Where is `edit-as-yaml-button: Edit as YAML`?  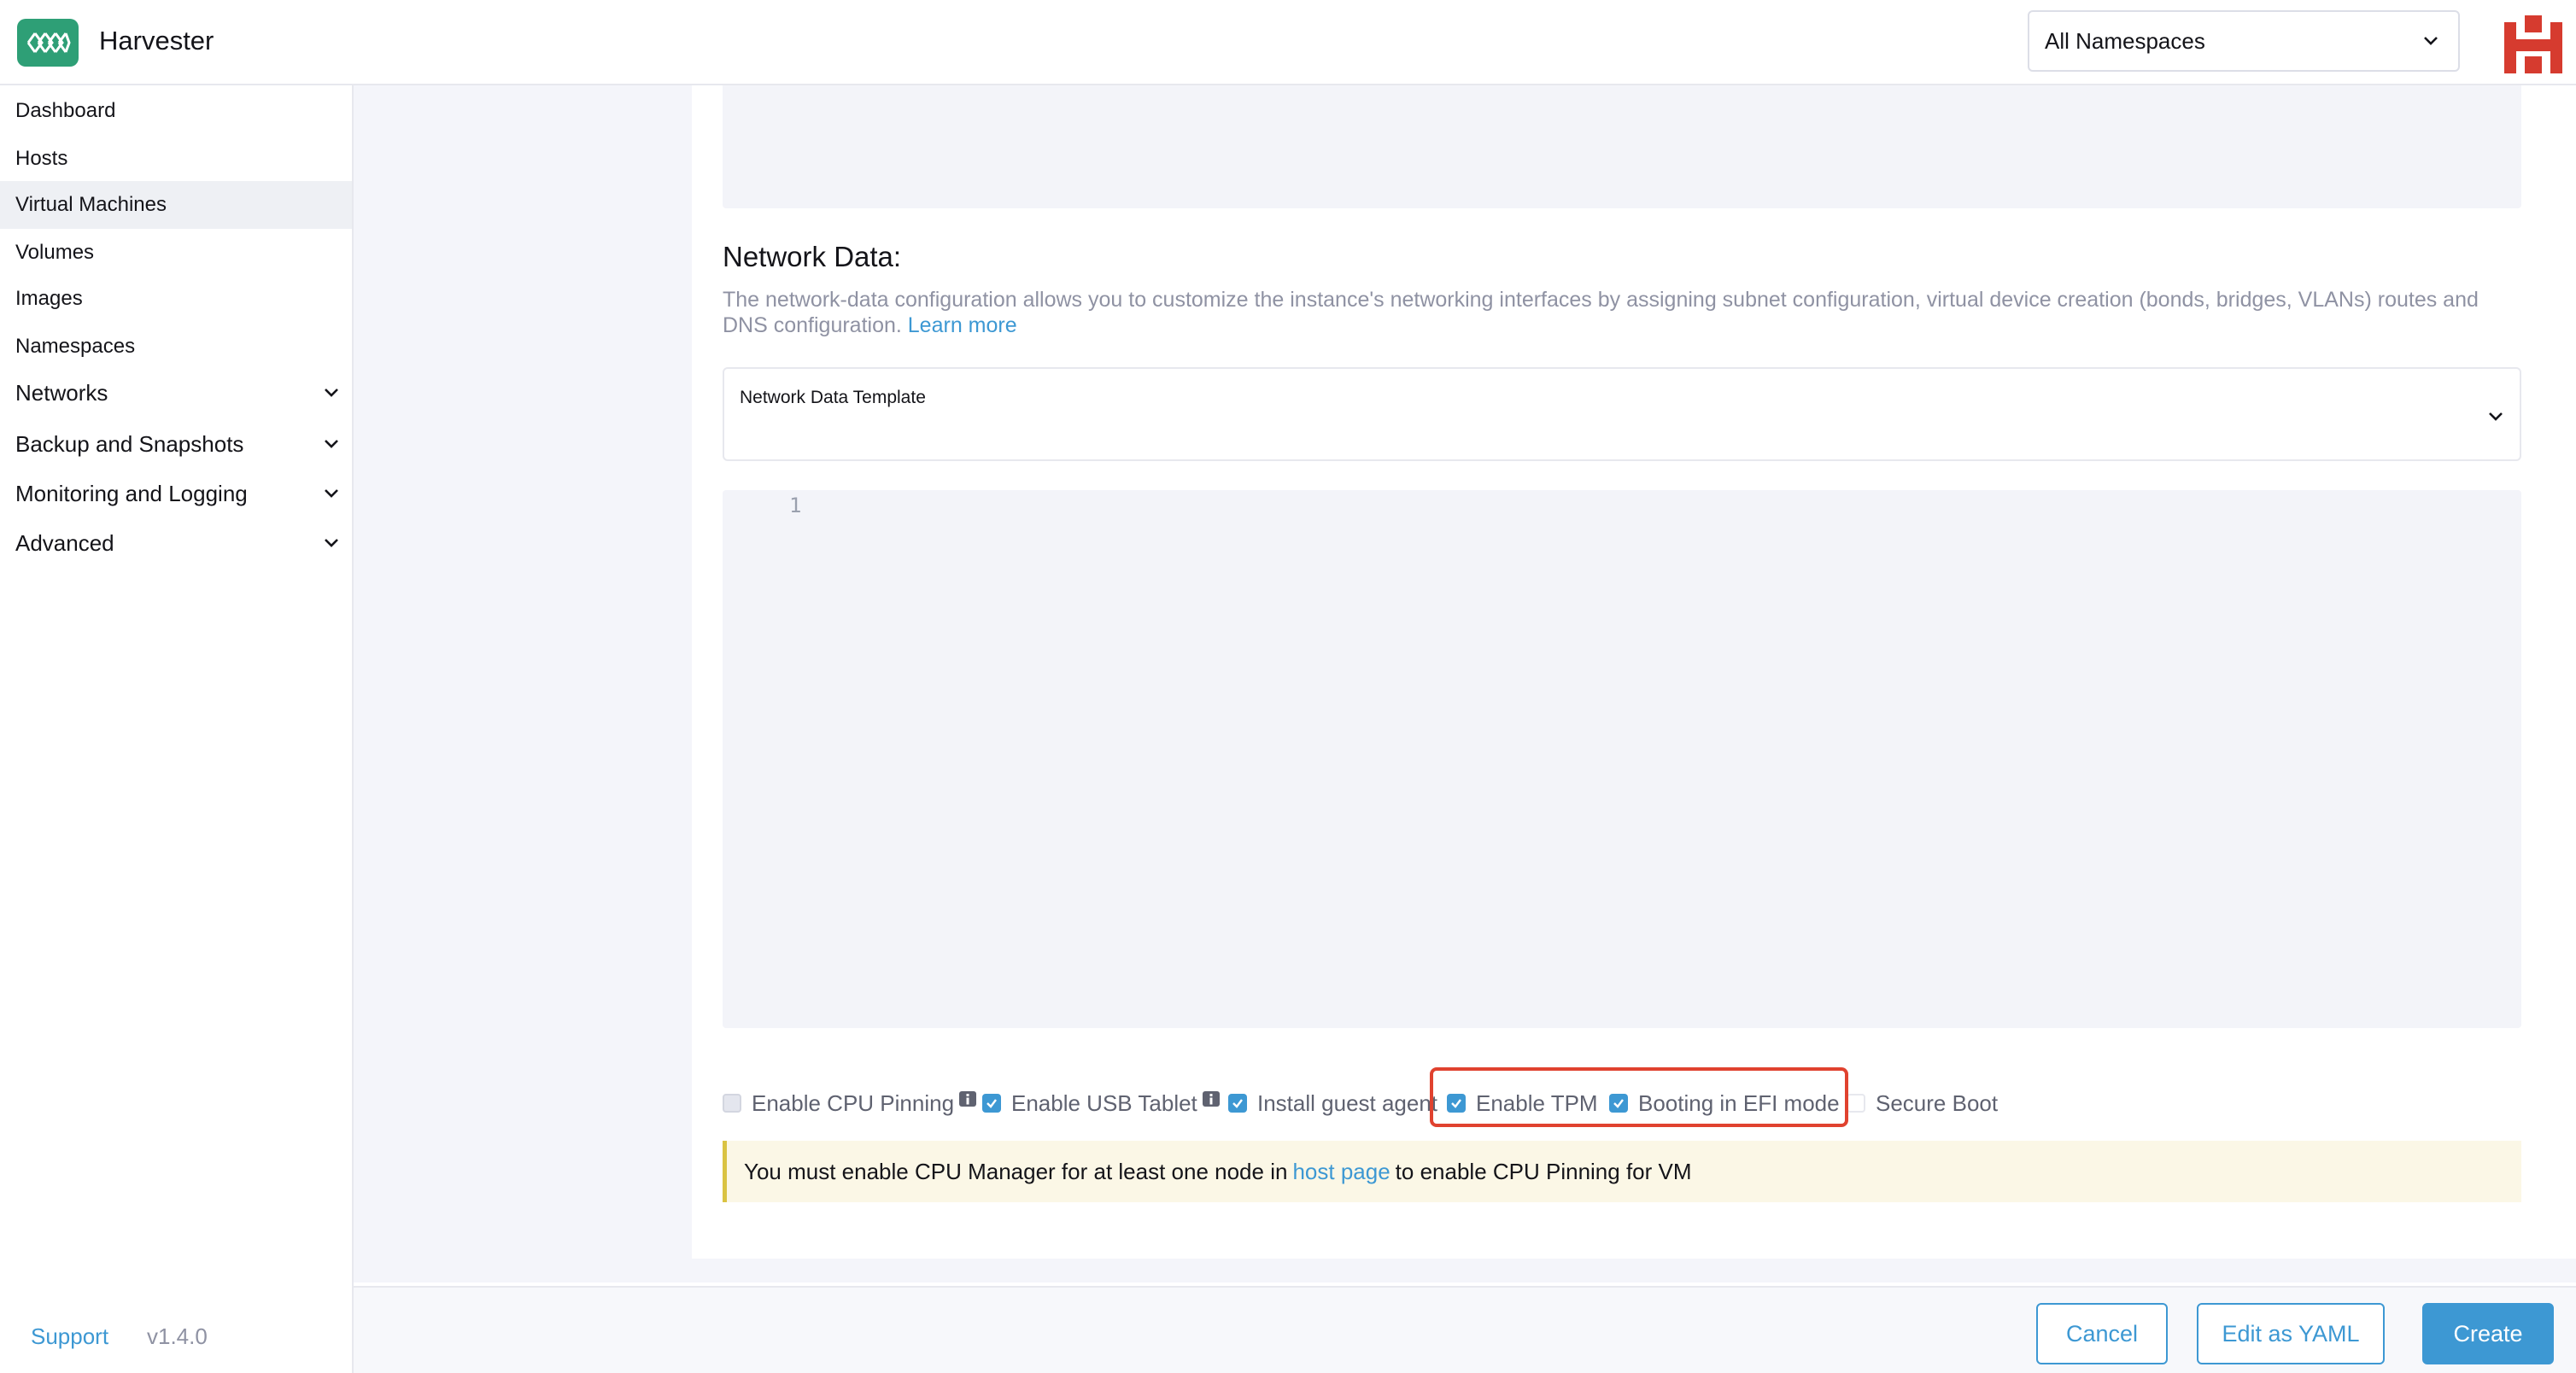
edit-as-yaml-button: Edit as YAML is located at coordinates (2291, 1333).